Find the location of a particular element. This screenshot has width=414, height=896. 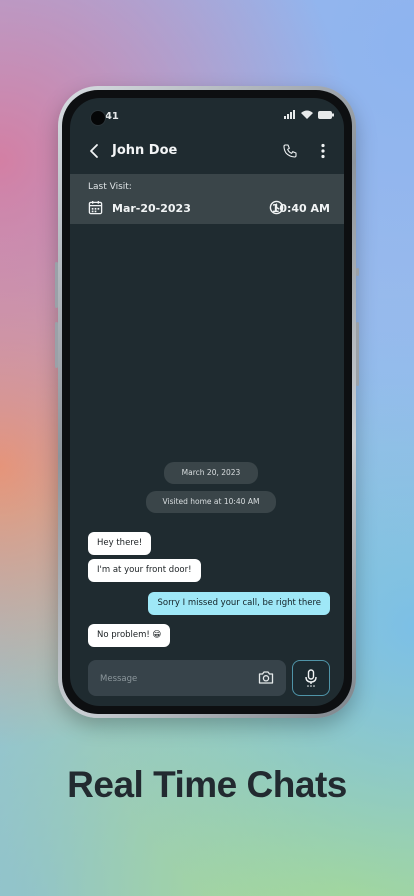

wifi-icon is located at coordinates (307, 114).